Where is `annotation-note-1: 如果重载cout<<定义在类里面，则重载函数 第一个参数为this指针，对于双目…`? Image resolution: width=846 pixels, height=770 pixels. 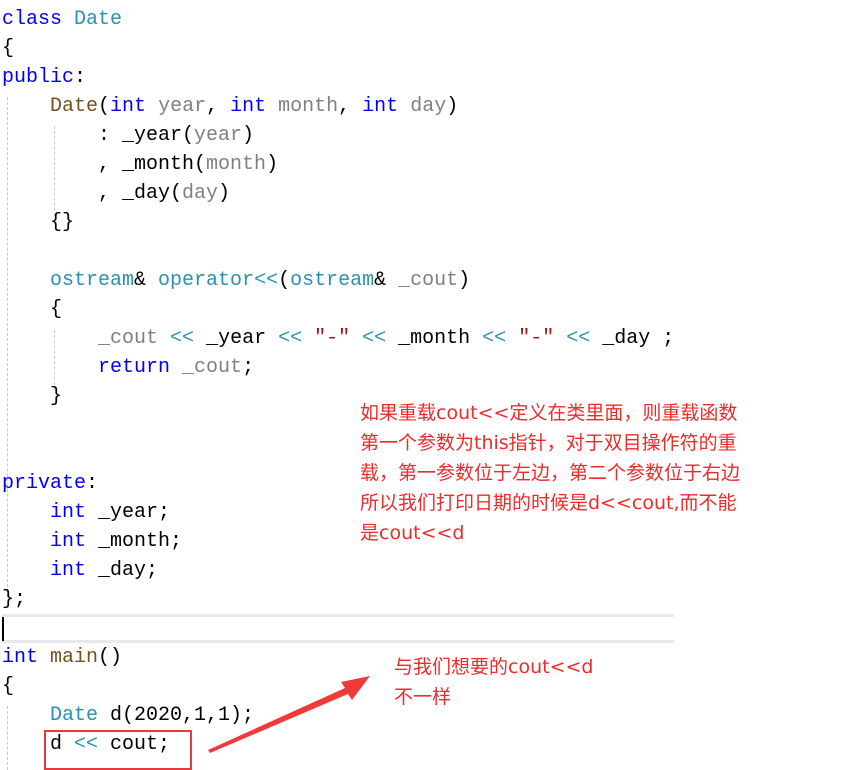 annotation-note-1: 如果重载cout<<定义在类里面，则重载函数 第一个参数为this指针，对于双目… is located at coordinates (550, 473).